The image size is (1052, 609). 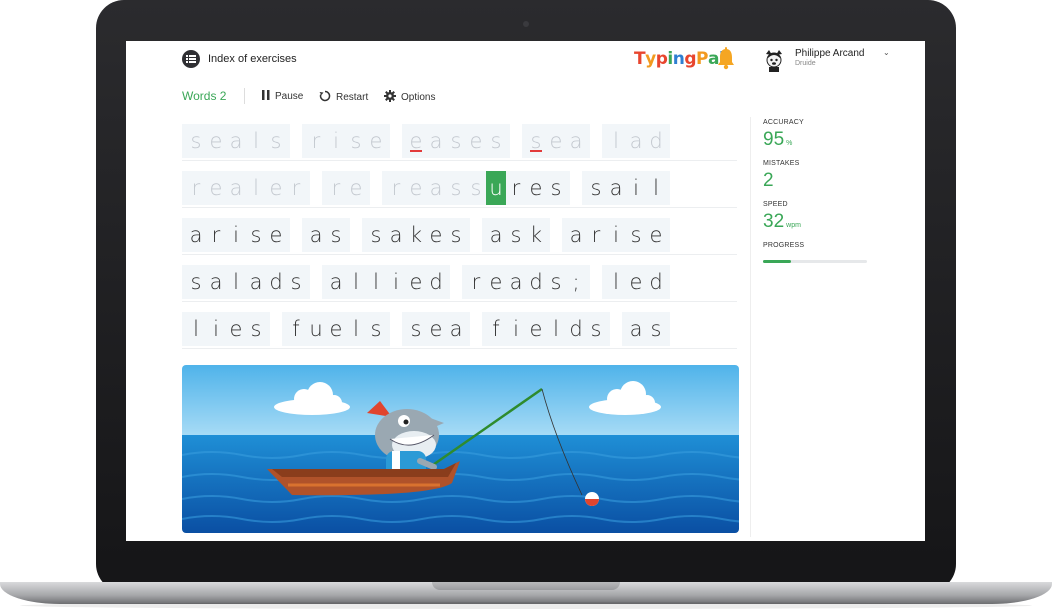 I want to click on user-role: Druide, so click(x=805, y=63).